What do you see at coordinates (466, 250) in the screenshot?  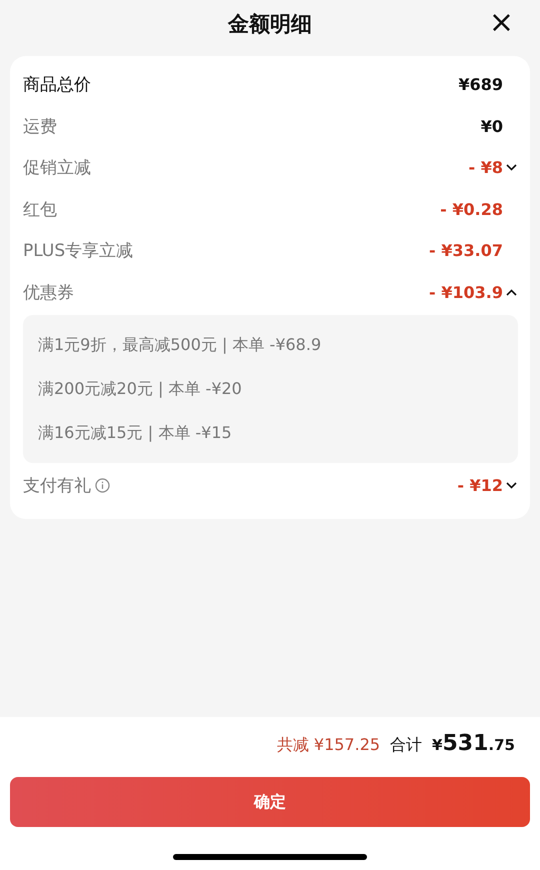 I see `row-amount: - ¥33.07` at bounding box center [466, 250].